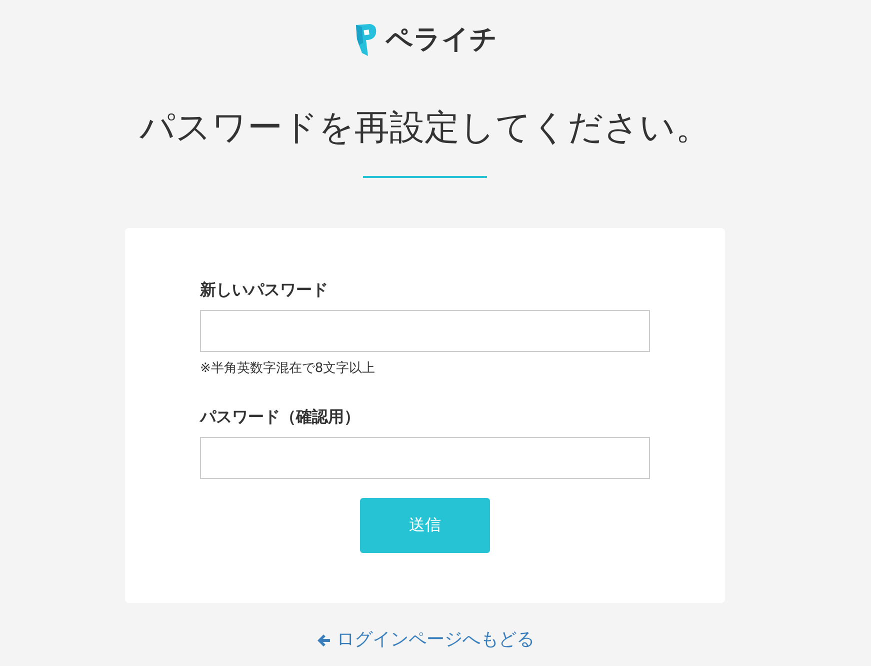 This screenshot has width=871, height=666. Describe the element at coordinates (264, 290) in the screenshot. I see `field-label: 新しいパスワード` at that location.